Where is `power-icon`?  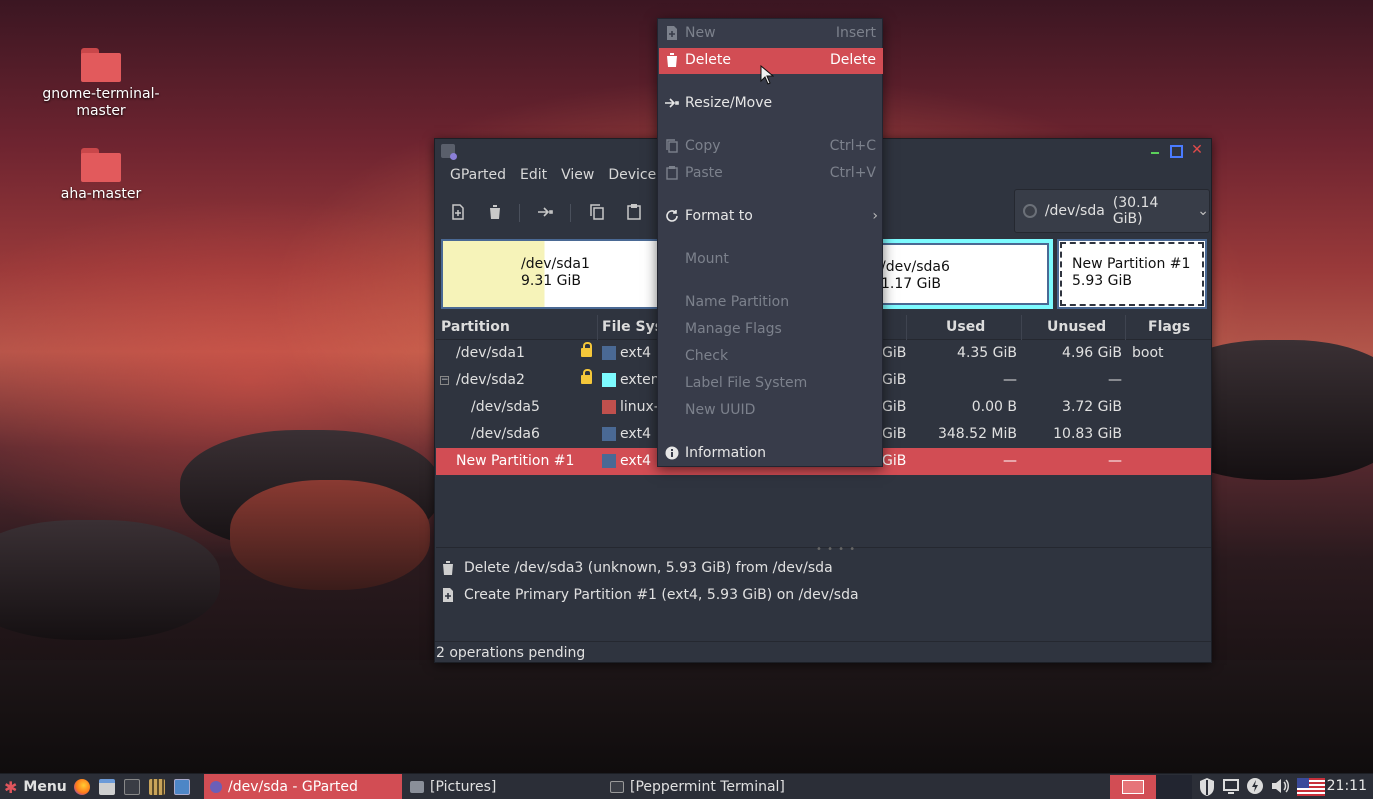 power-icon is located at coordinates (1256, 787).